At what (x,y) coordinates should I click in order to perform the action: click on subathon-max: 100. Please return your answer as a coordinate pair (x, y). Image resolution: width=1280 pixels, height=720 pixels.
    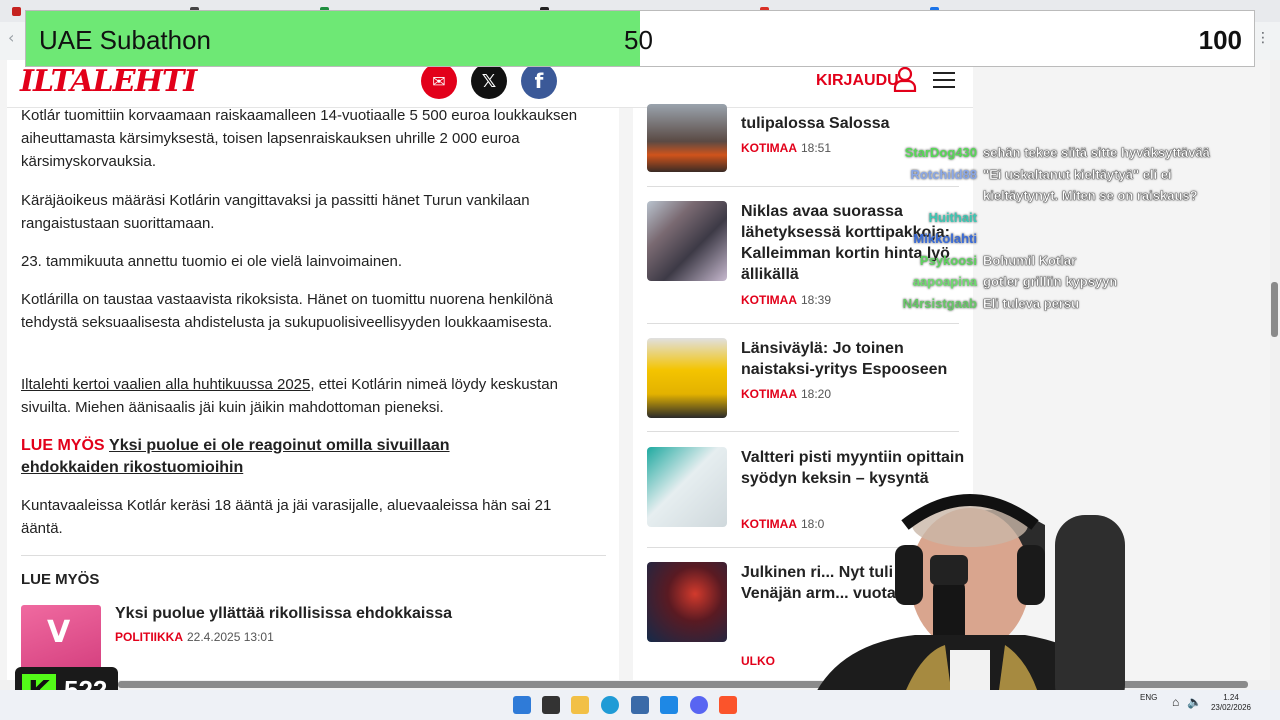
    Looking at the image, I should click on (1220, 40).